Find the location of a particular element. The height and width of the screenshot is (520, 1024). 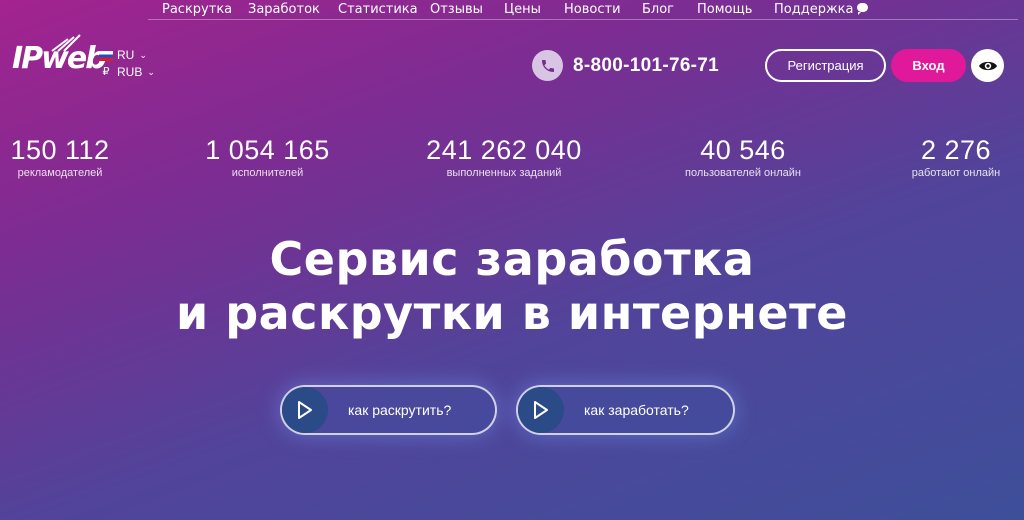

login-button: Вход is located at coordinates (928, 65).